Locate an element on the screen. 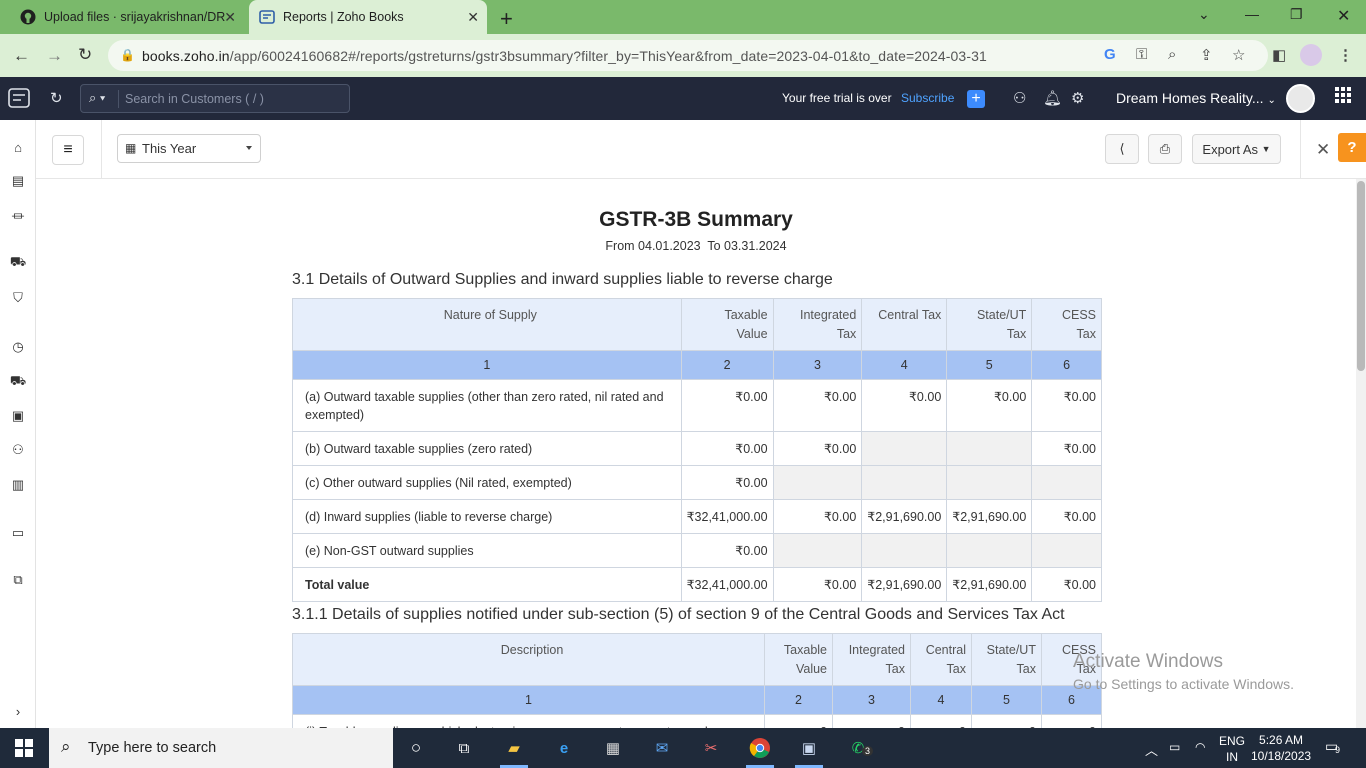 Image resolution: width=1366 pixels, height=768 pixels. language-indicator: ENG IN is located at coordinates (1232, 749).